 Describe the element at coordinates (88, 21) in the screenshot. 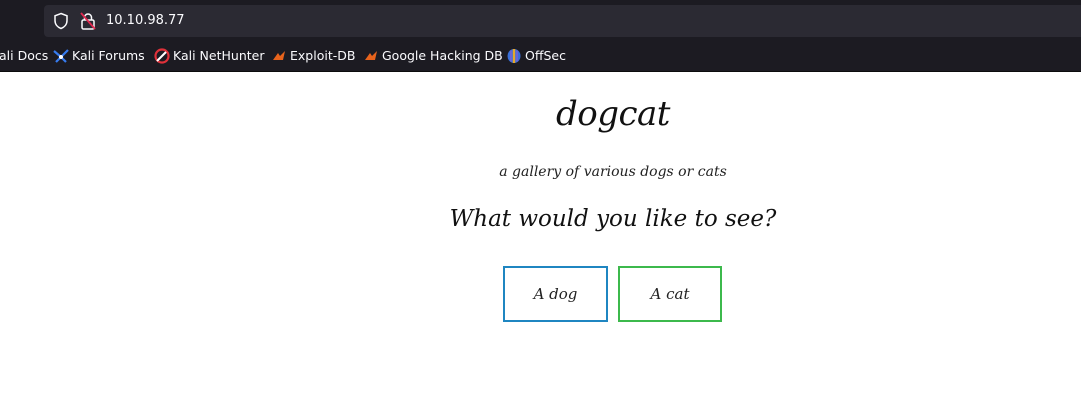

I see `insecure-lock-icon` at that location.